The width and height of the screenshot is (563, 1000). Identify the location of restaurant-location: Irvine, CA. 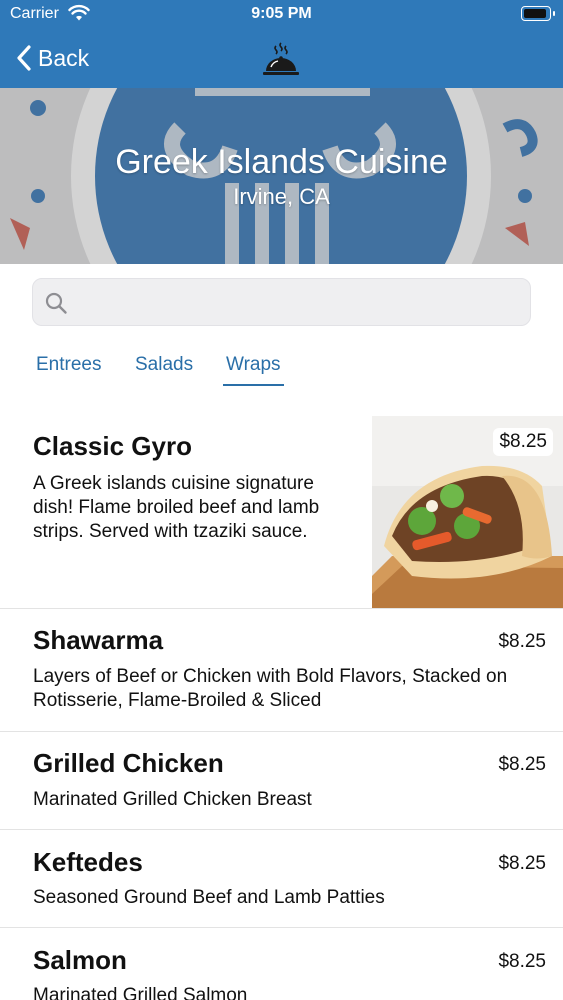
(281, 196).